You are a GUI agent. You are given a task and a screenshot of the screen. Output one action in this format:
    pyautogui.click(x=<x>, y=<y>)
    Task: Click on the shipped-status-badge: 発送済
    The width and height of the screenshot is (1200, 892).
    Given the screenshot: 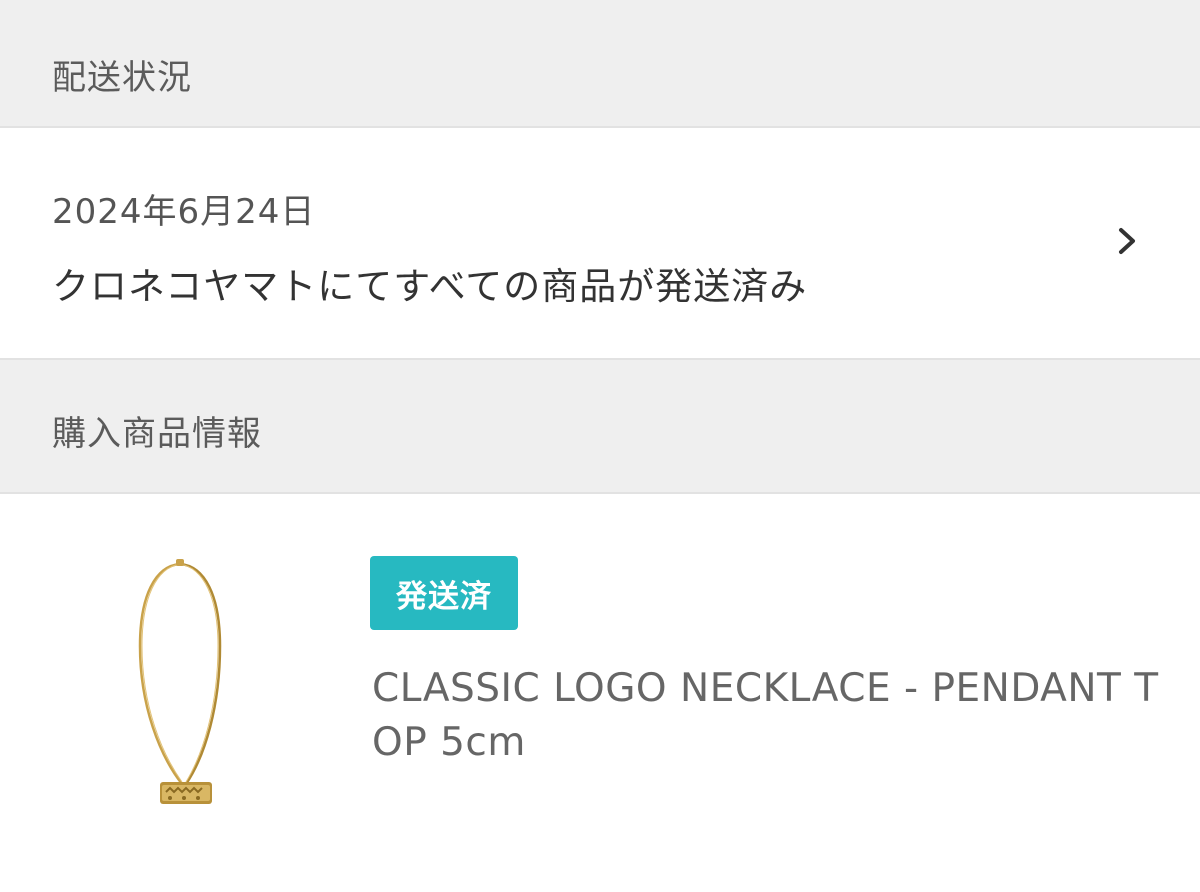 What is the action you would take?
    pyautogui.click(x=444, y=593)
    